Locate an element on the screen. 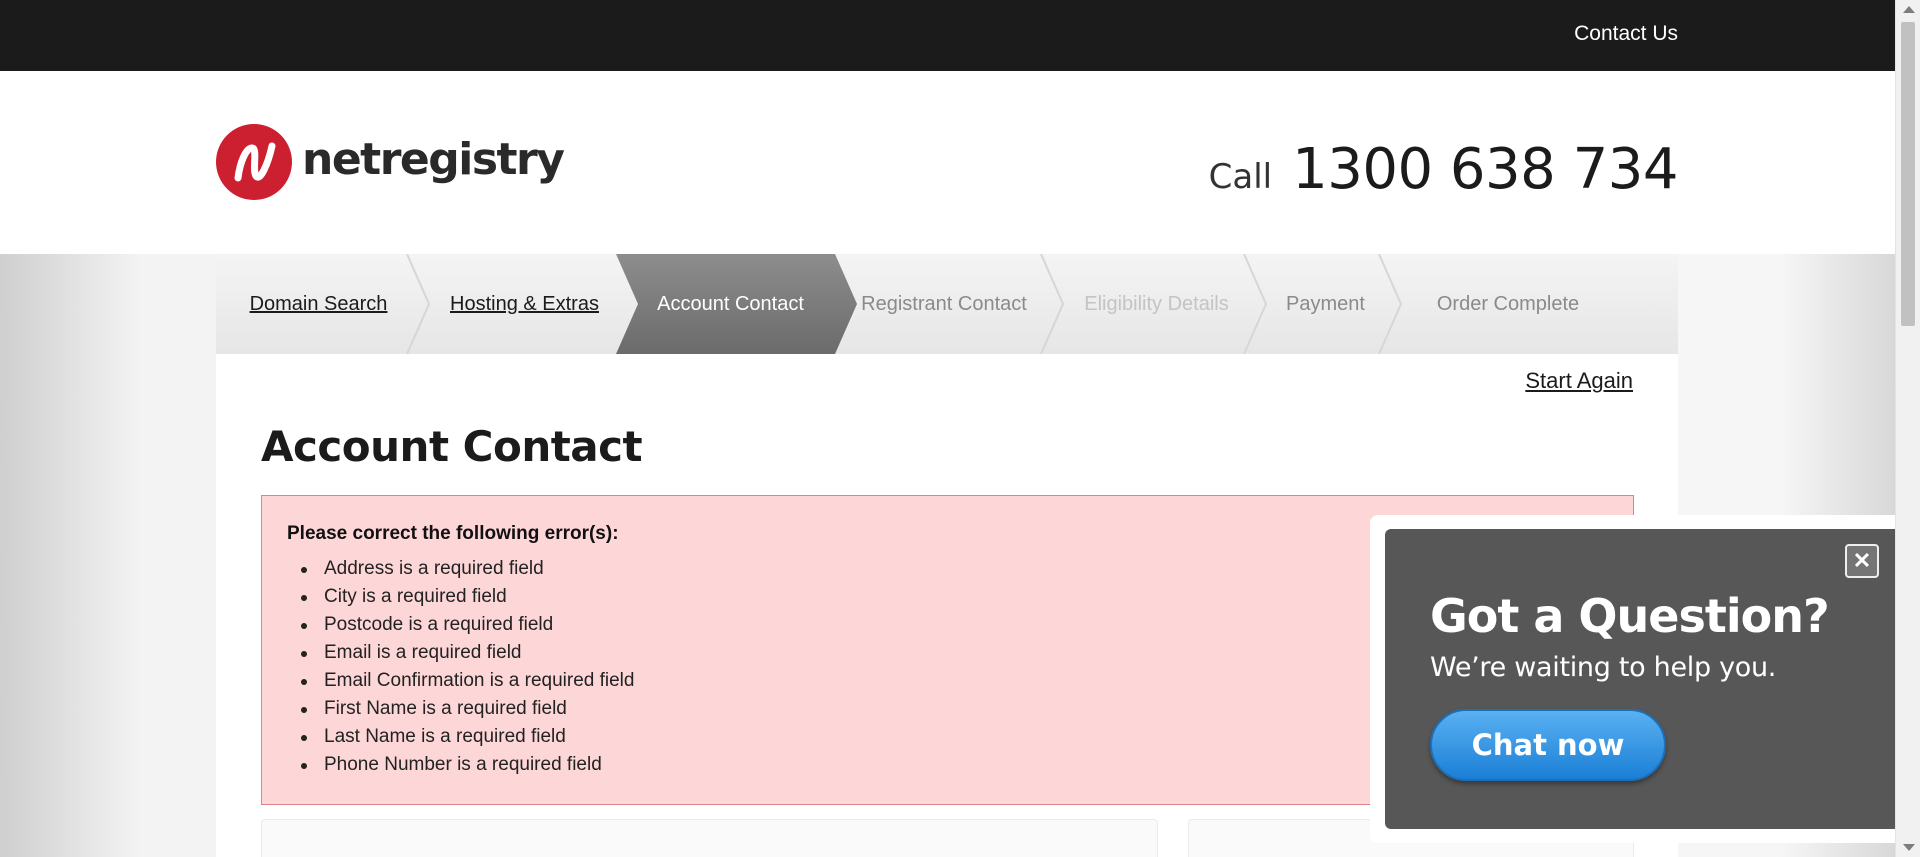  vertical-scrollbar is located at coordinates (1907, 428).